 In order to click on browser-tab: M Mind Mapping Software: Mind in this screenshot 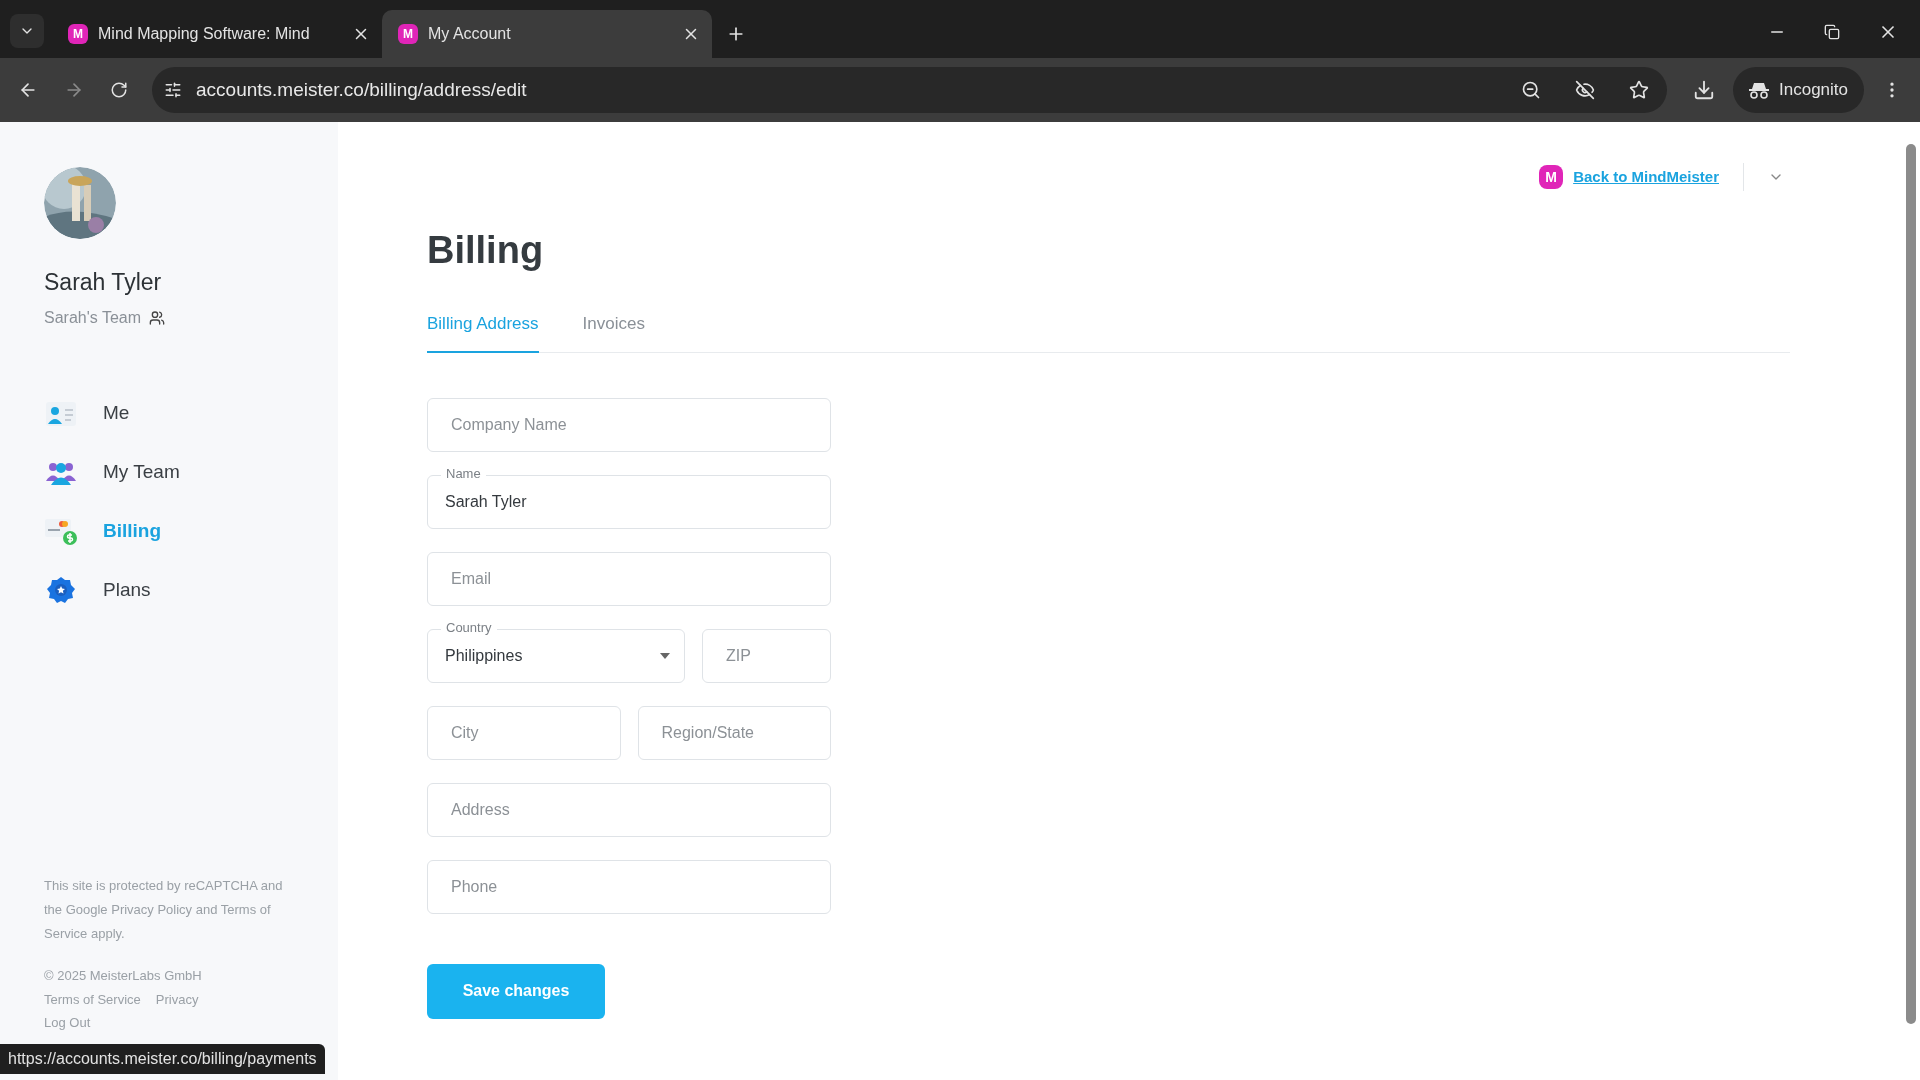, I will do `click(217, 34)`.